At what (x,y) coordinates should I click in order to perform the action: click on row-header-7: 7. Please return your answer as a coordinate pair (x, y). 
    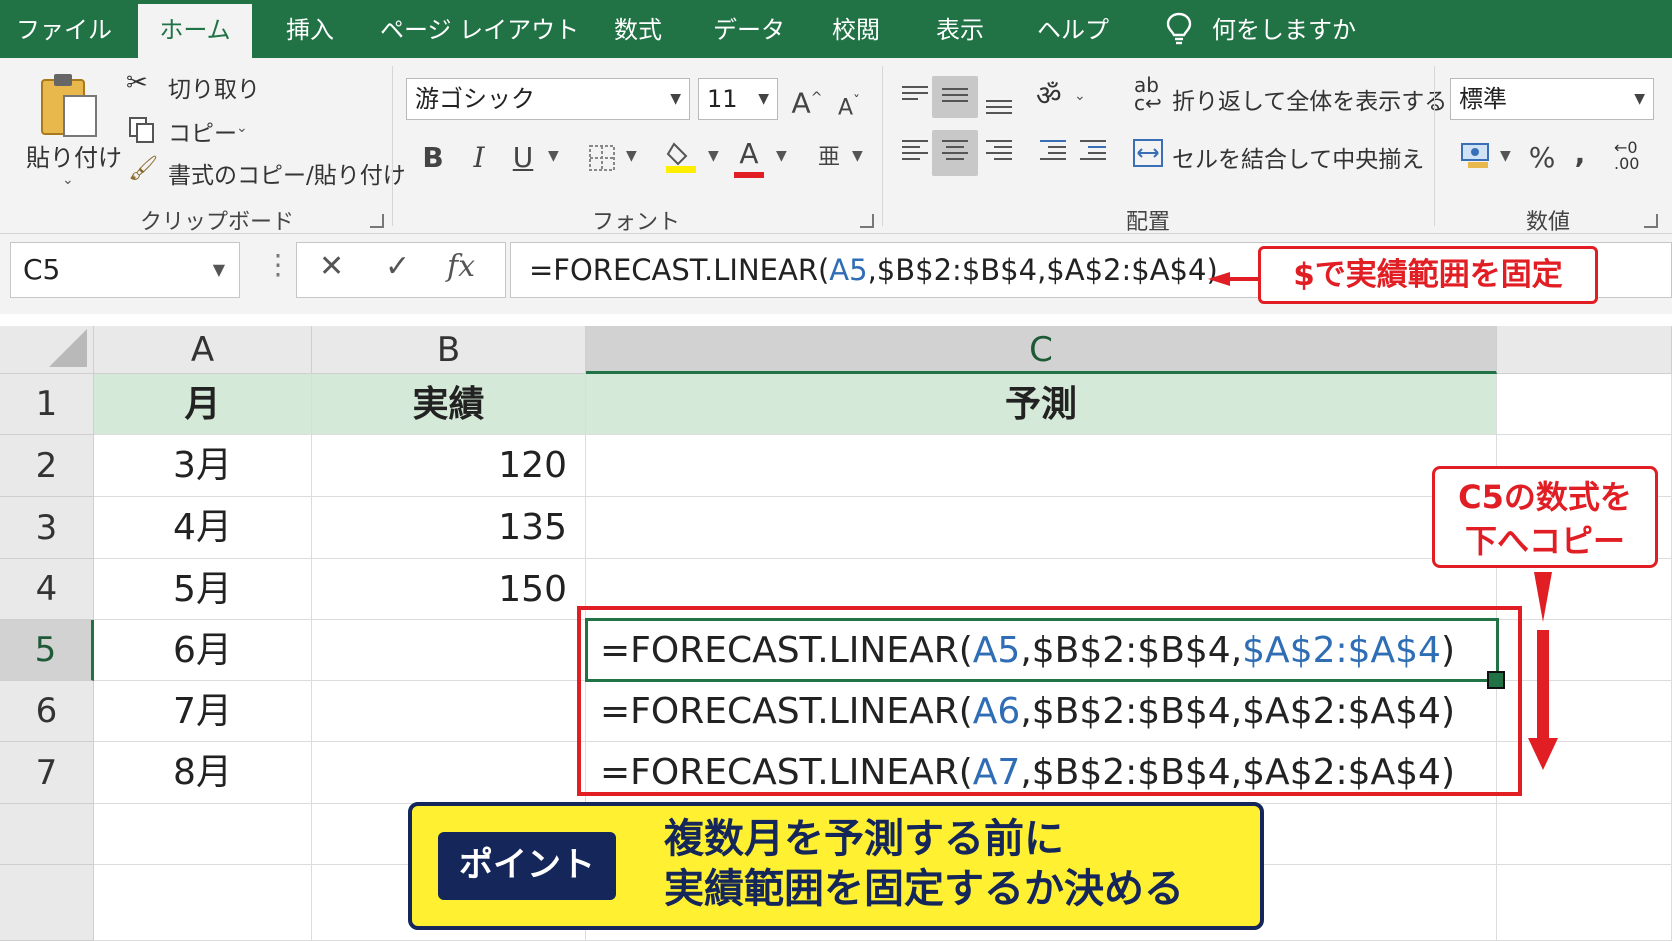
    Looking at the image, I should click on (47, 773).